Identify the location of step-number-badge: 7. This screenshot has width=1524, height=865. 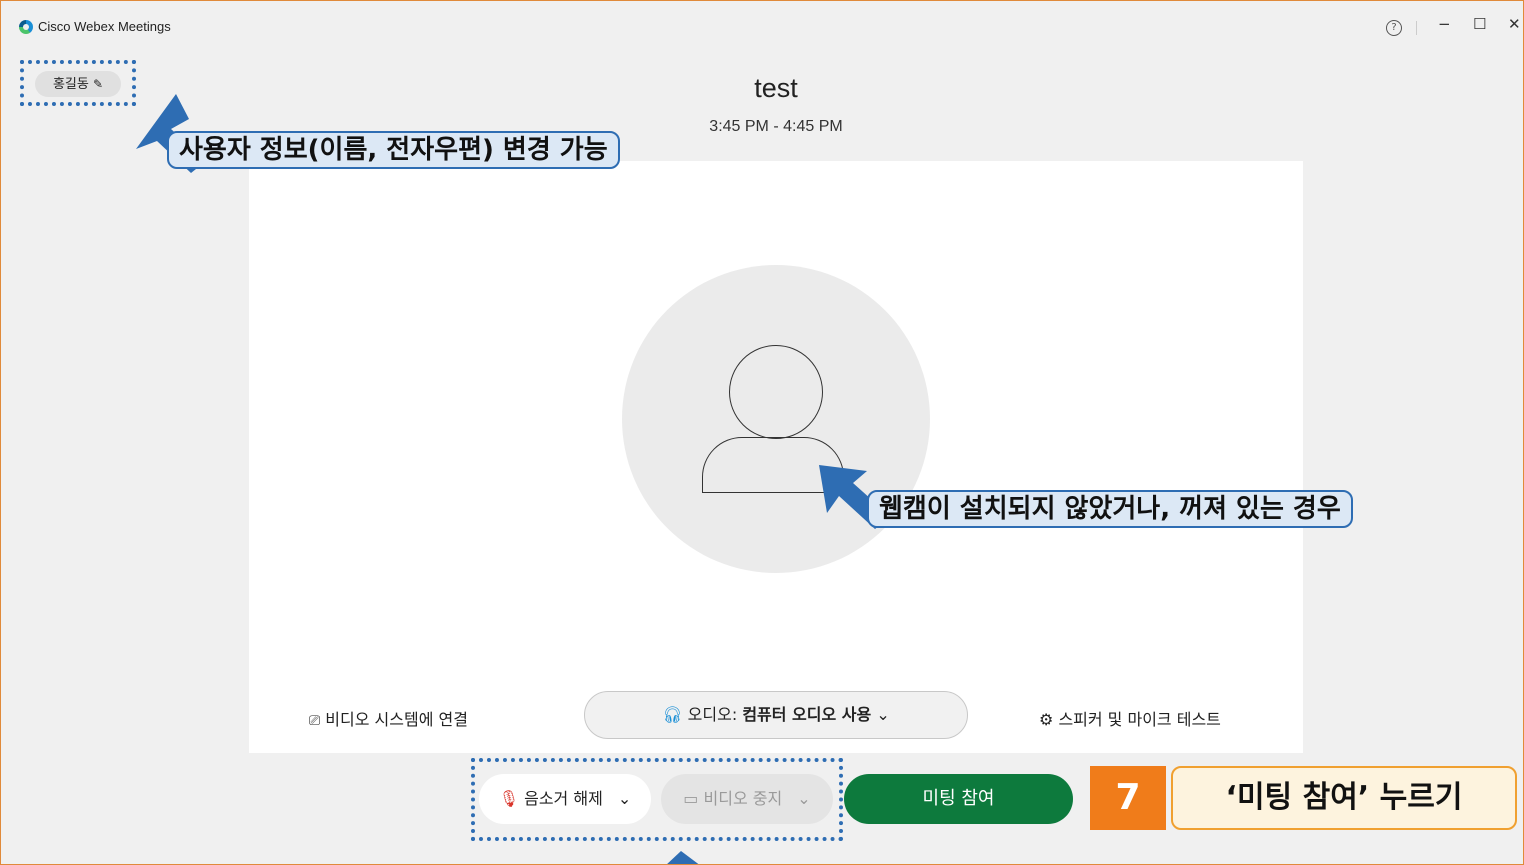
(1128, 798).